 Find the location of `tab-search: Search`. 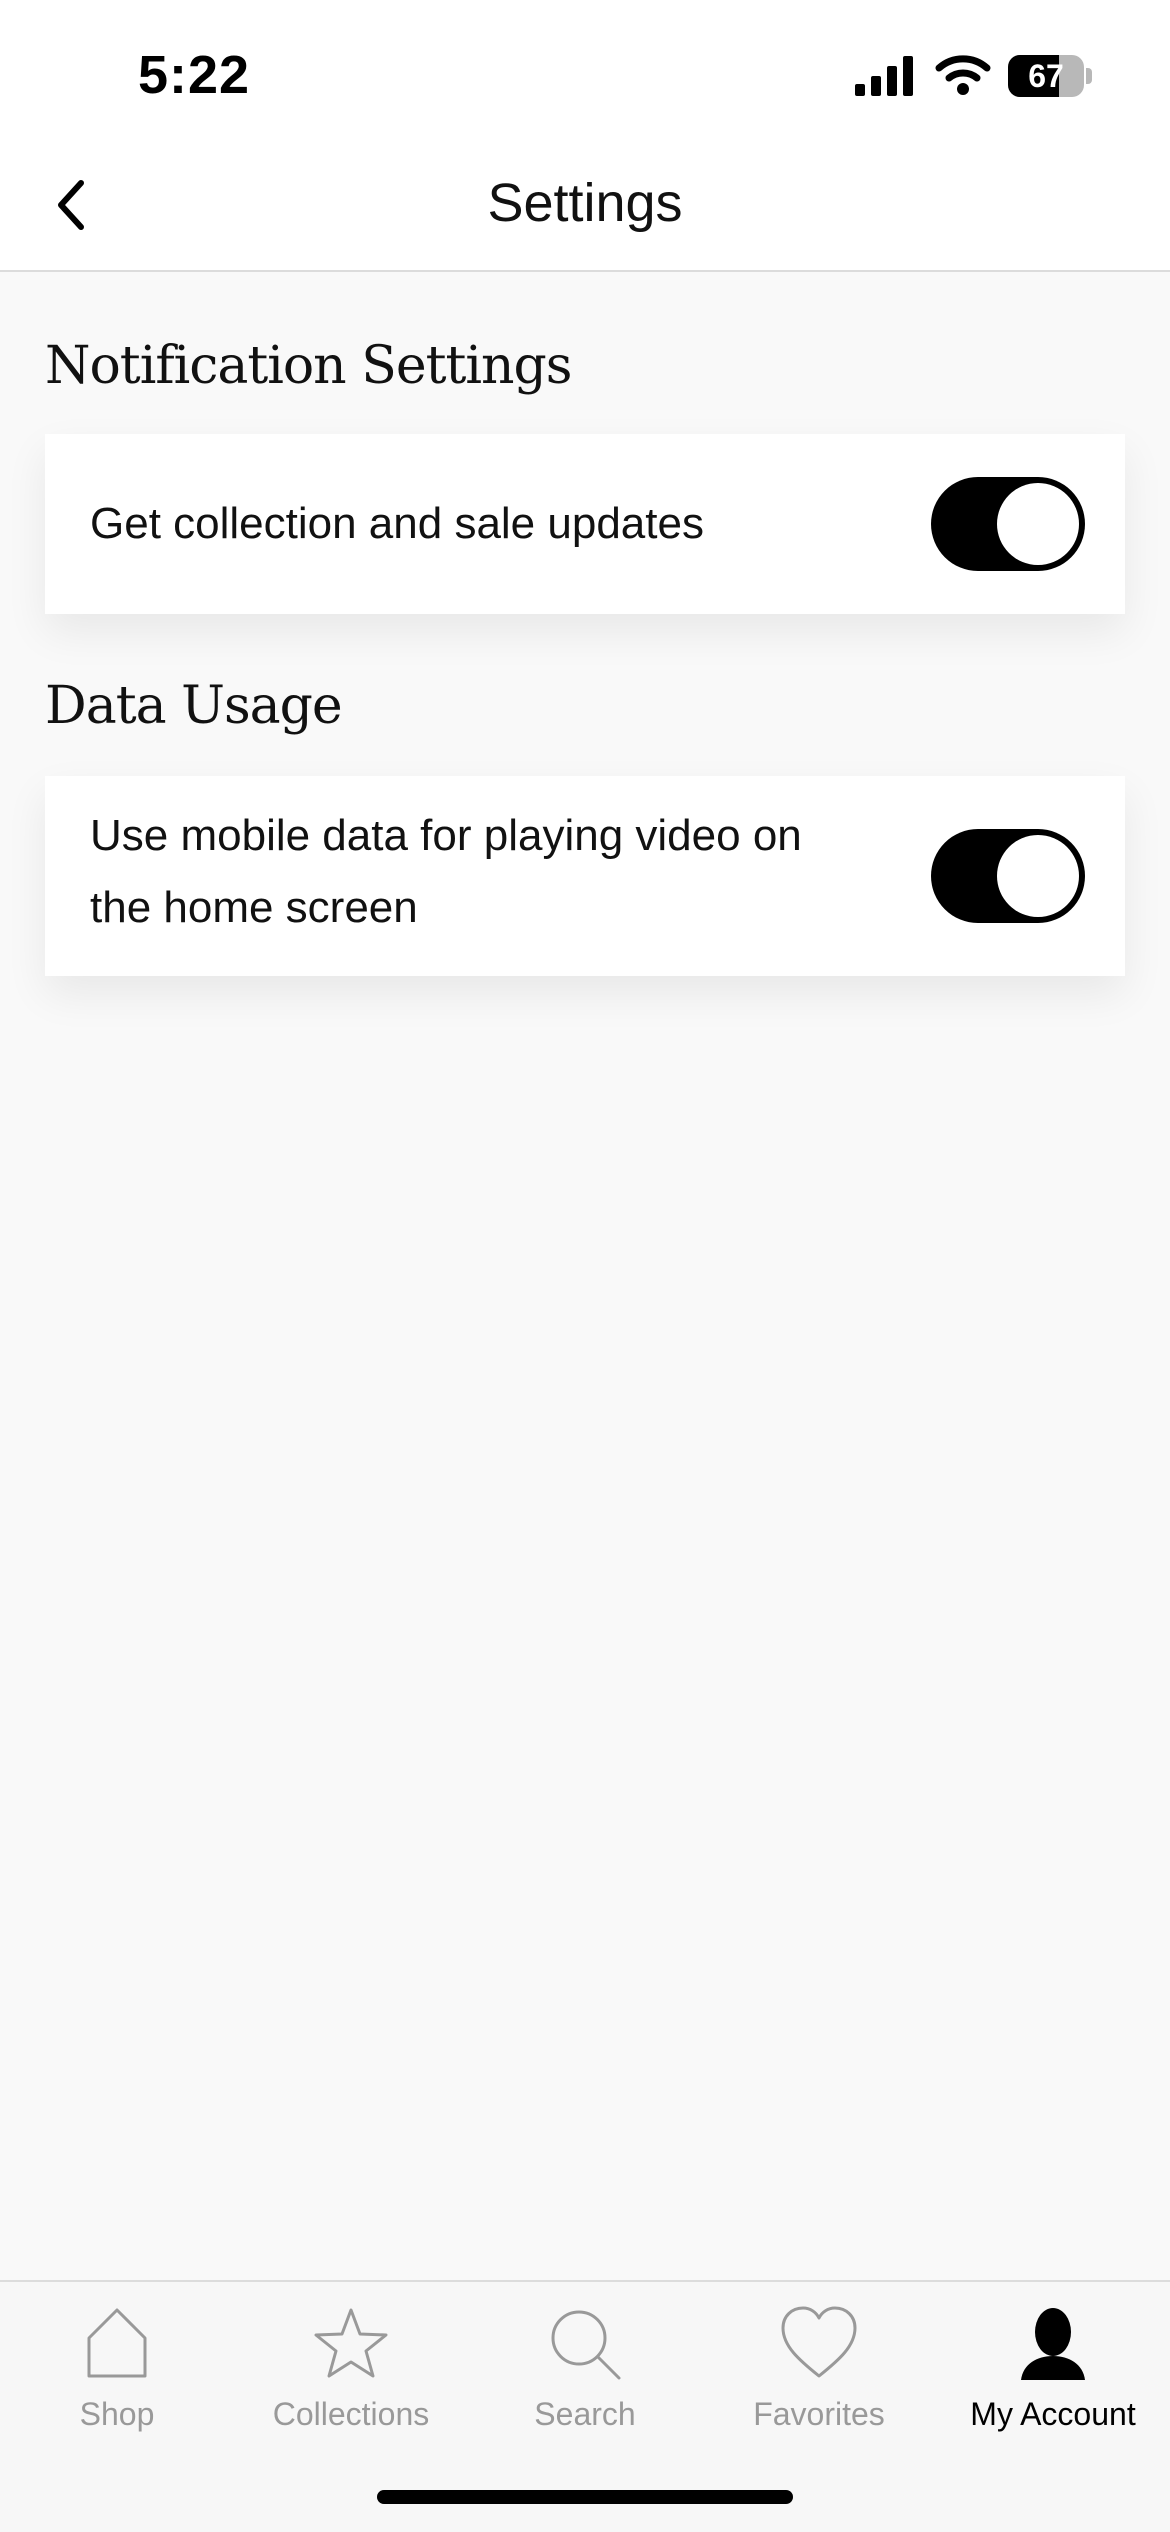

tab-search: Search is located at coordinates (585, 2362).